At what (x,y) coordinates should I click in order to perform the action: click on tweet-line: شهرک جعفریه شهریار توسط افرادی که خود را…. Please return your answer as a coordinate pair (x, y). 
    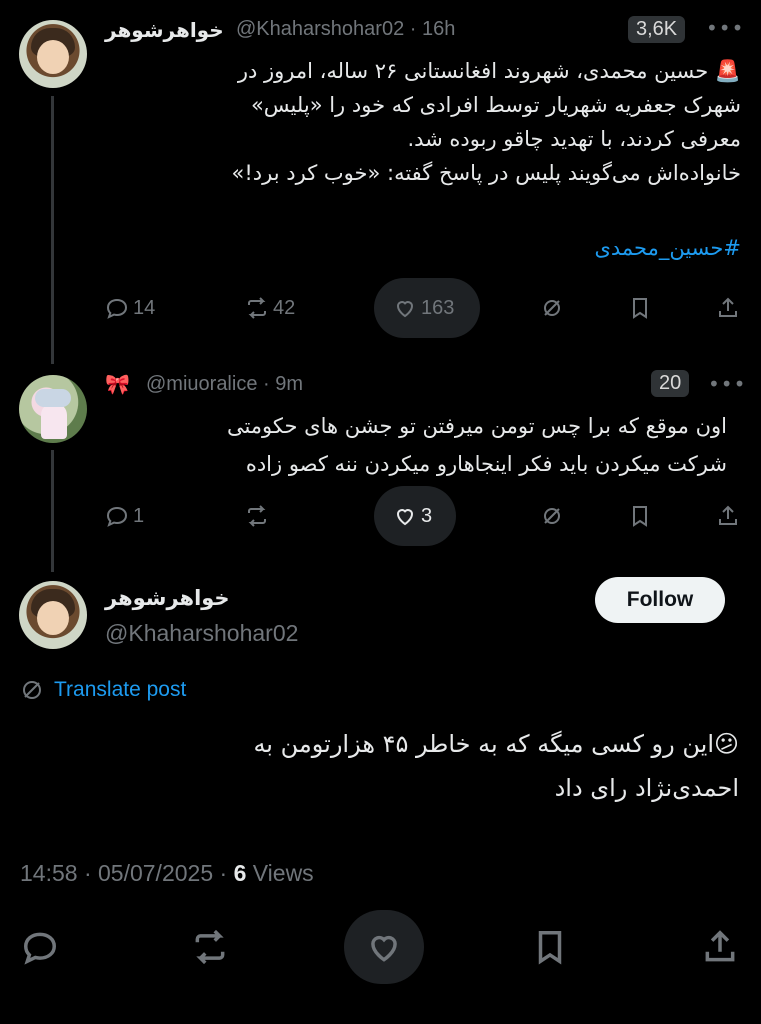
    Looking at the image, I should click on (495, 105).